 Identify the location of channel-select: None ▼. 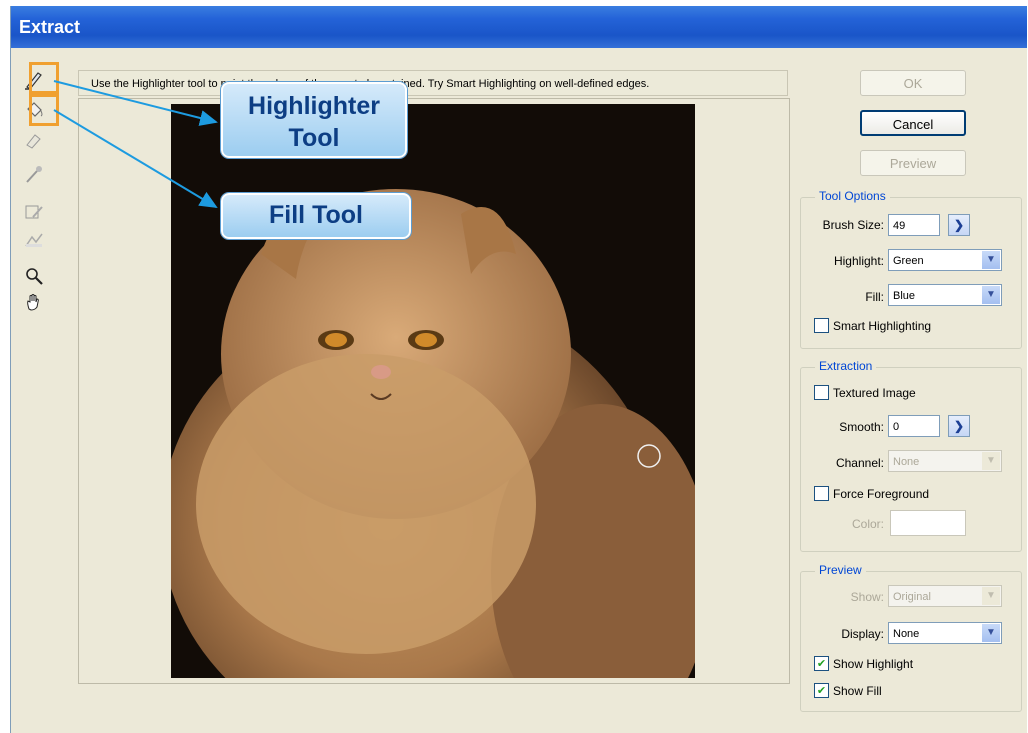
(945, 461).